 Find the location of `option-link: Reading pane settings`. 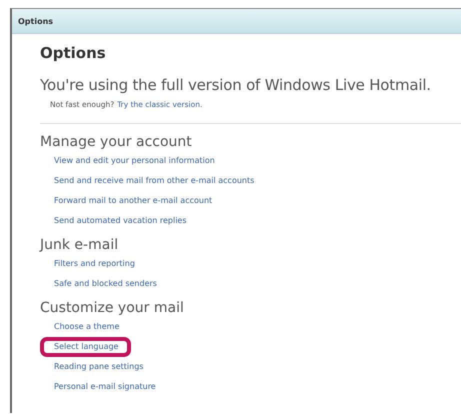

option-link: Reading pane settings is located at coordinates (98, 367).